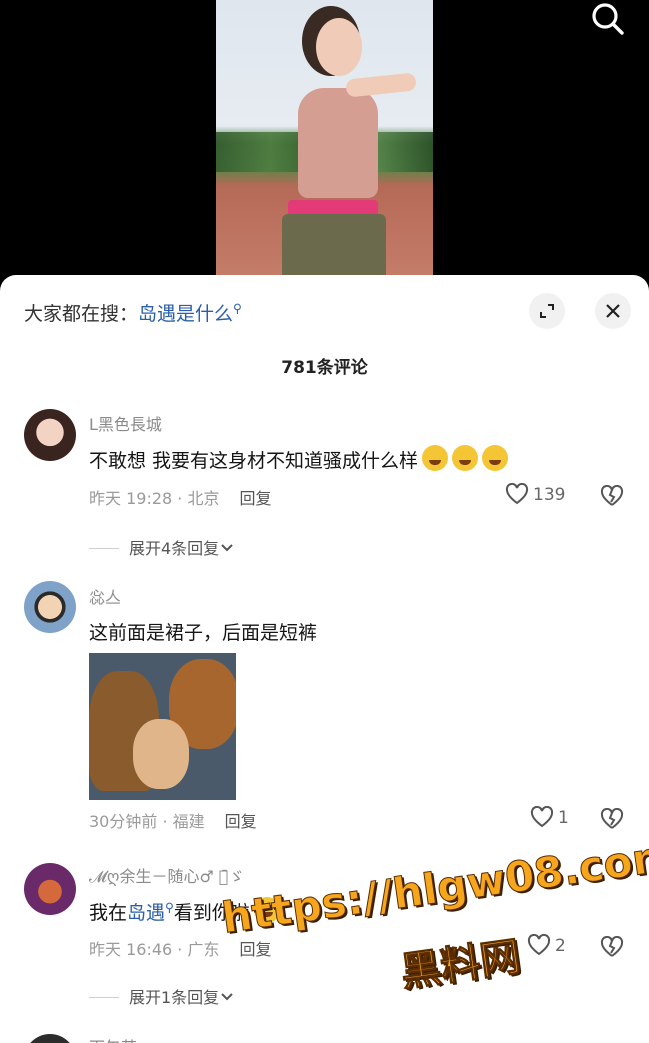 The width and height of the screenshot is (649, 1043). What do you see at coordinates (125, 423) in the screenshot?
I see `comment-username: L黑色長城` at bounding box center [125, 423].